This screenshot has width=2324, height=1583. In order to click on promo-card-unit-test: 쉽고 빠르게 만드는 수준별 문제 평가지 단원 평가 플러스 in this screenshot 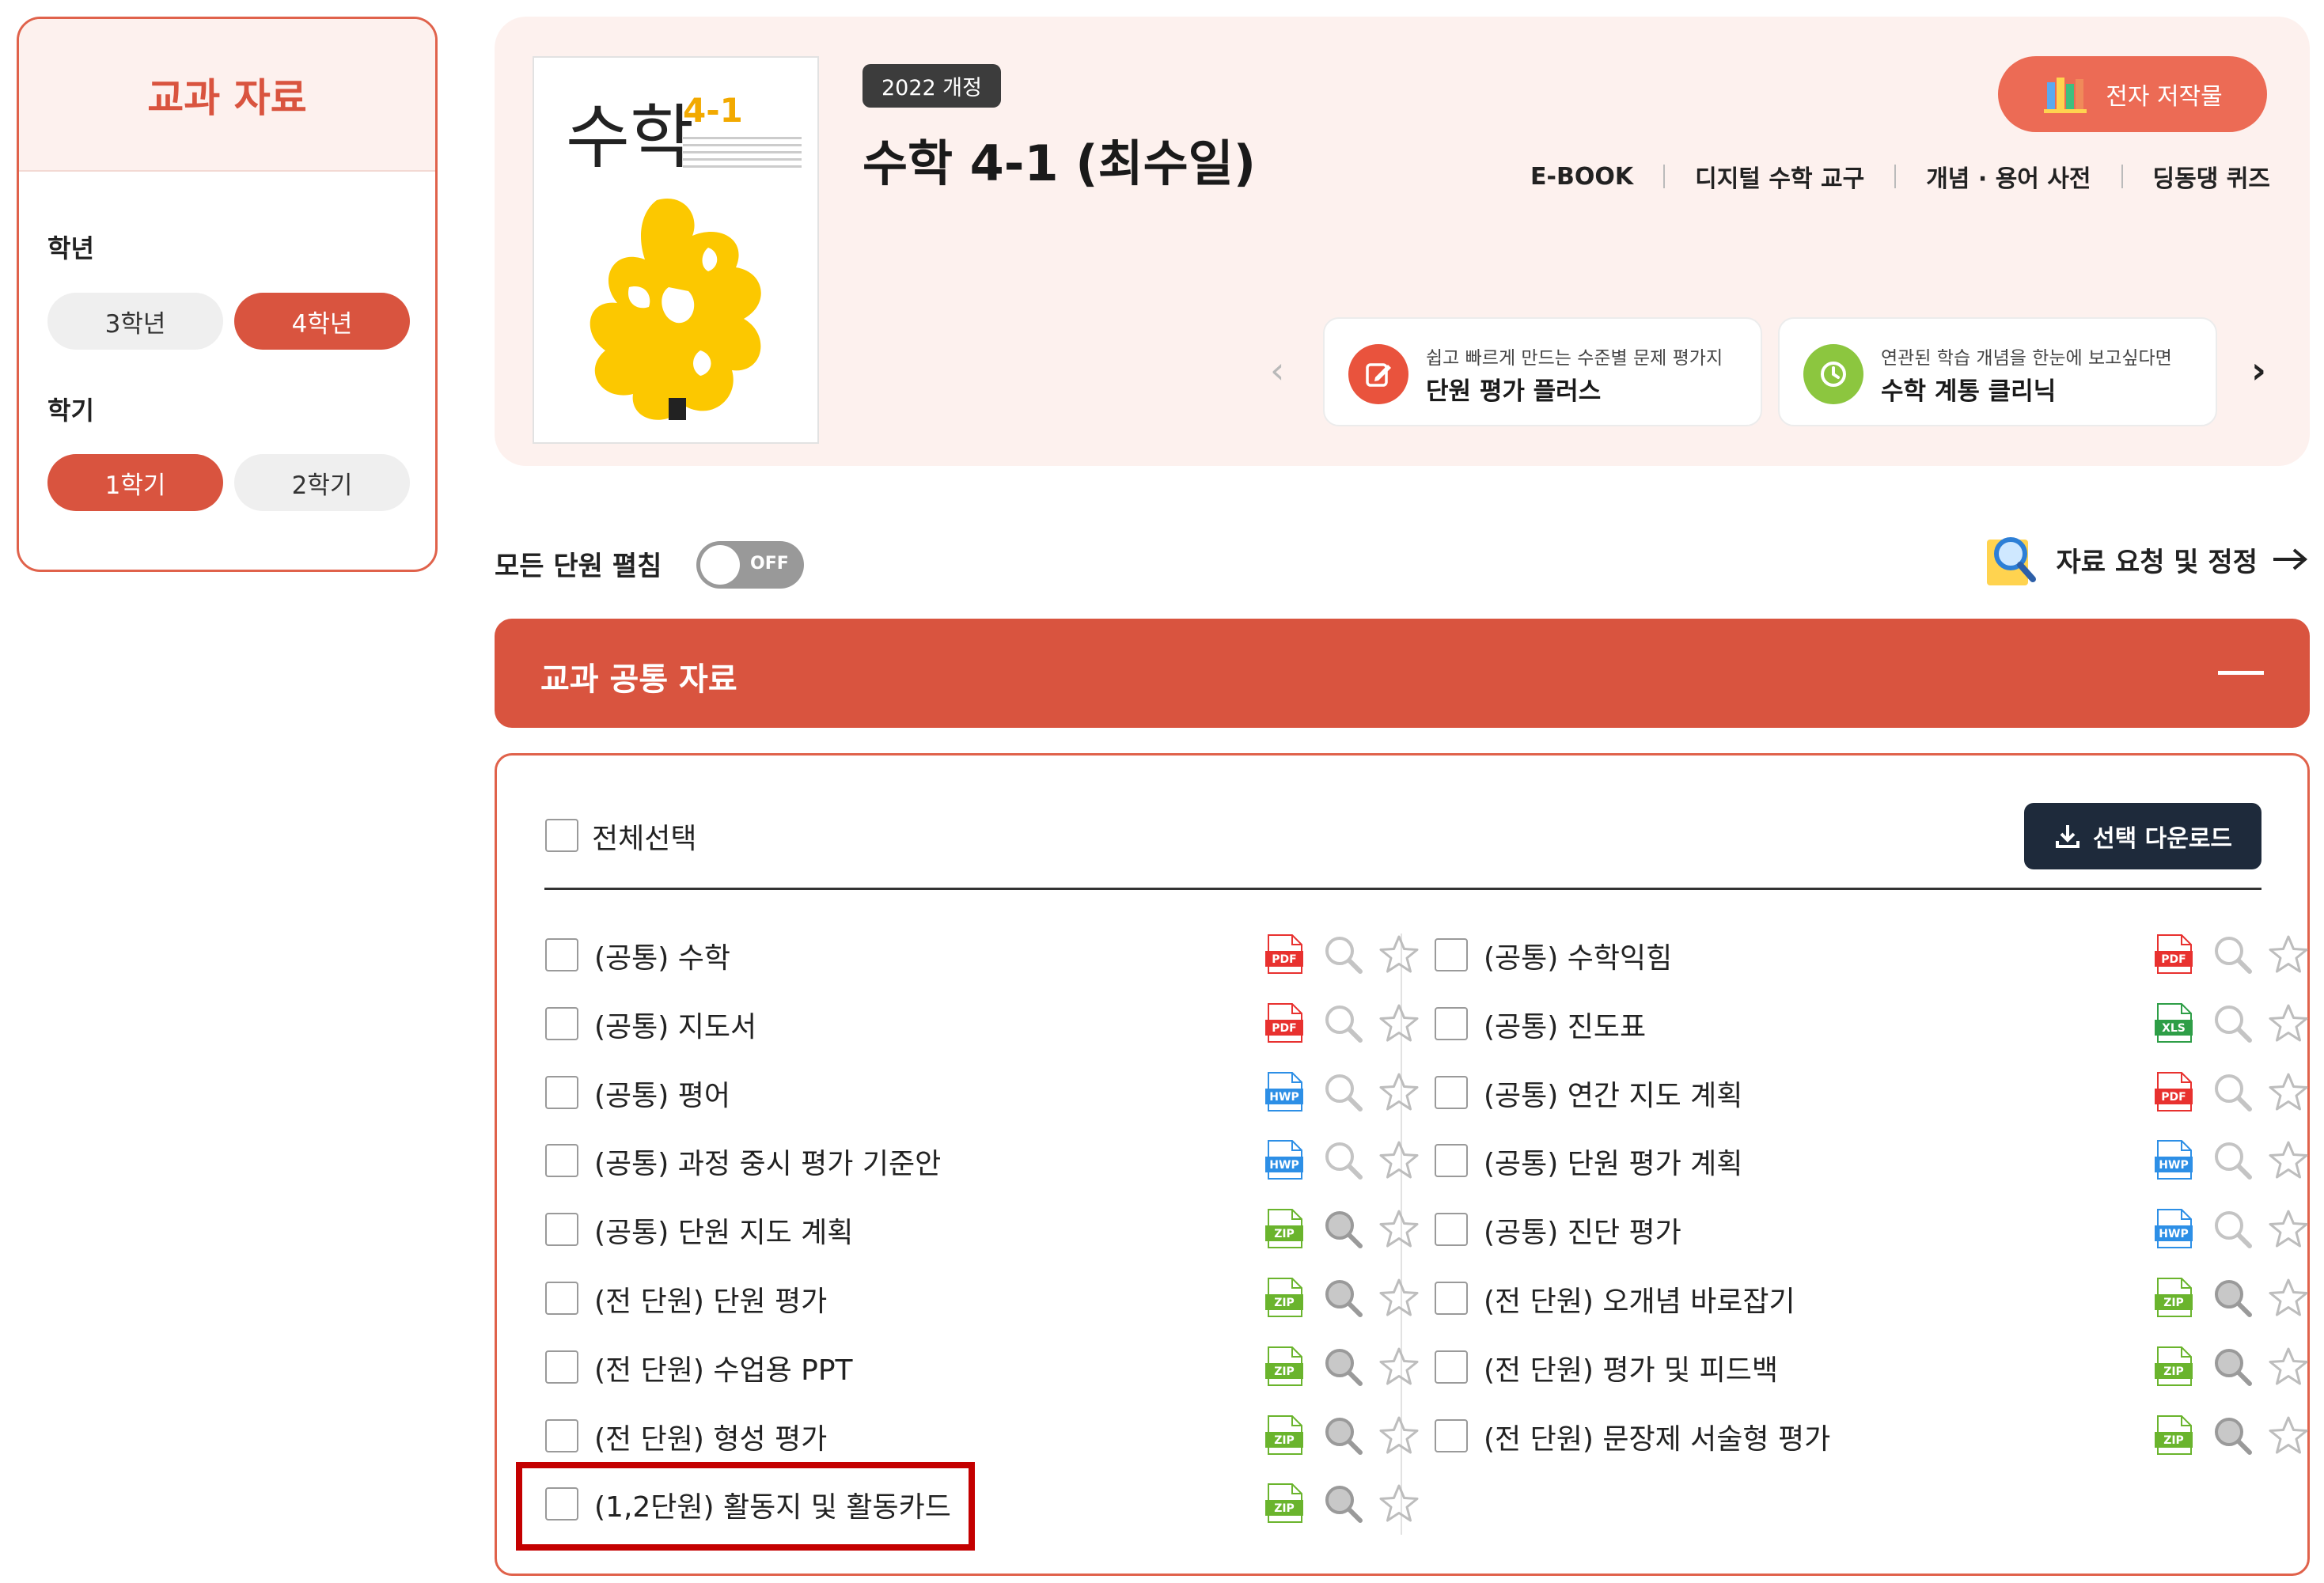, I will do `click(1542, 371)`.